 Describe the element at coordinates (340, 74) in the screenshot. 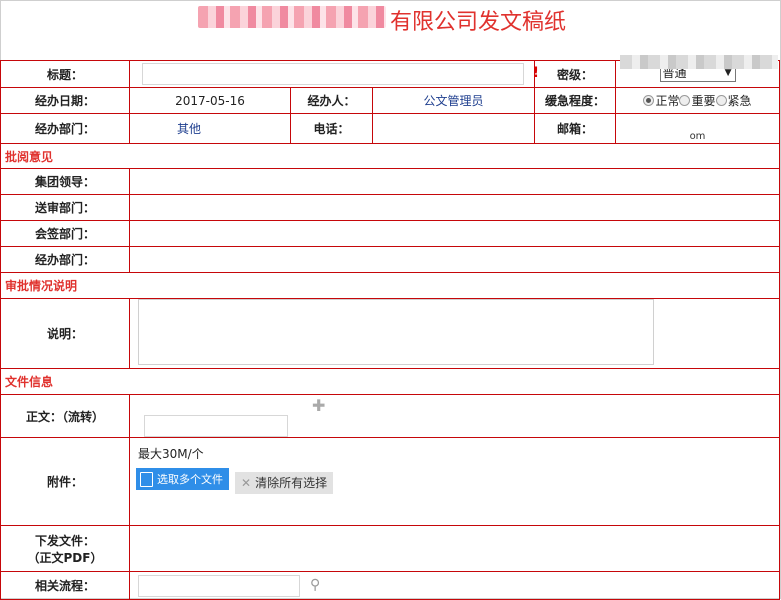

I see `title-input: !` at that location.